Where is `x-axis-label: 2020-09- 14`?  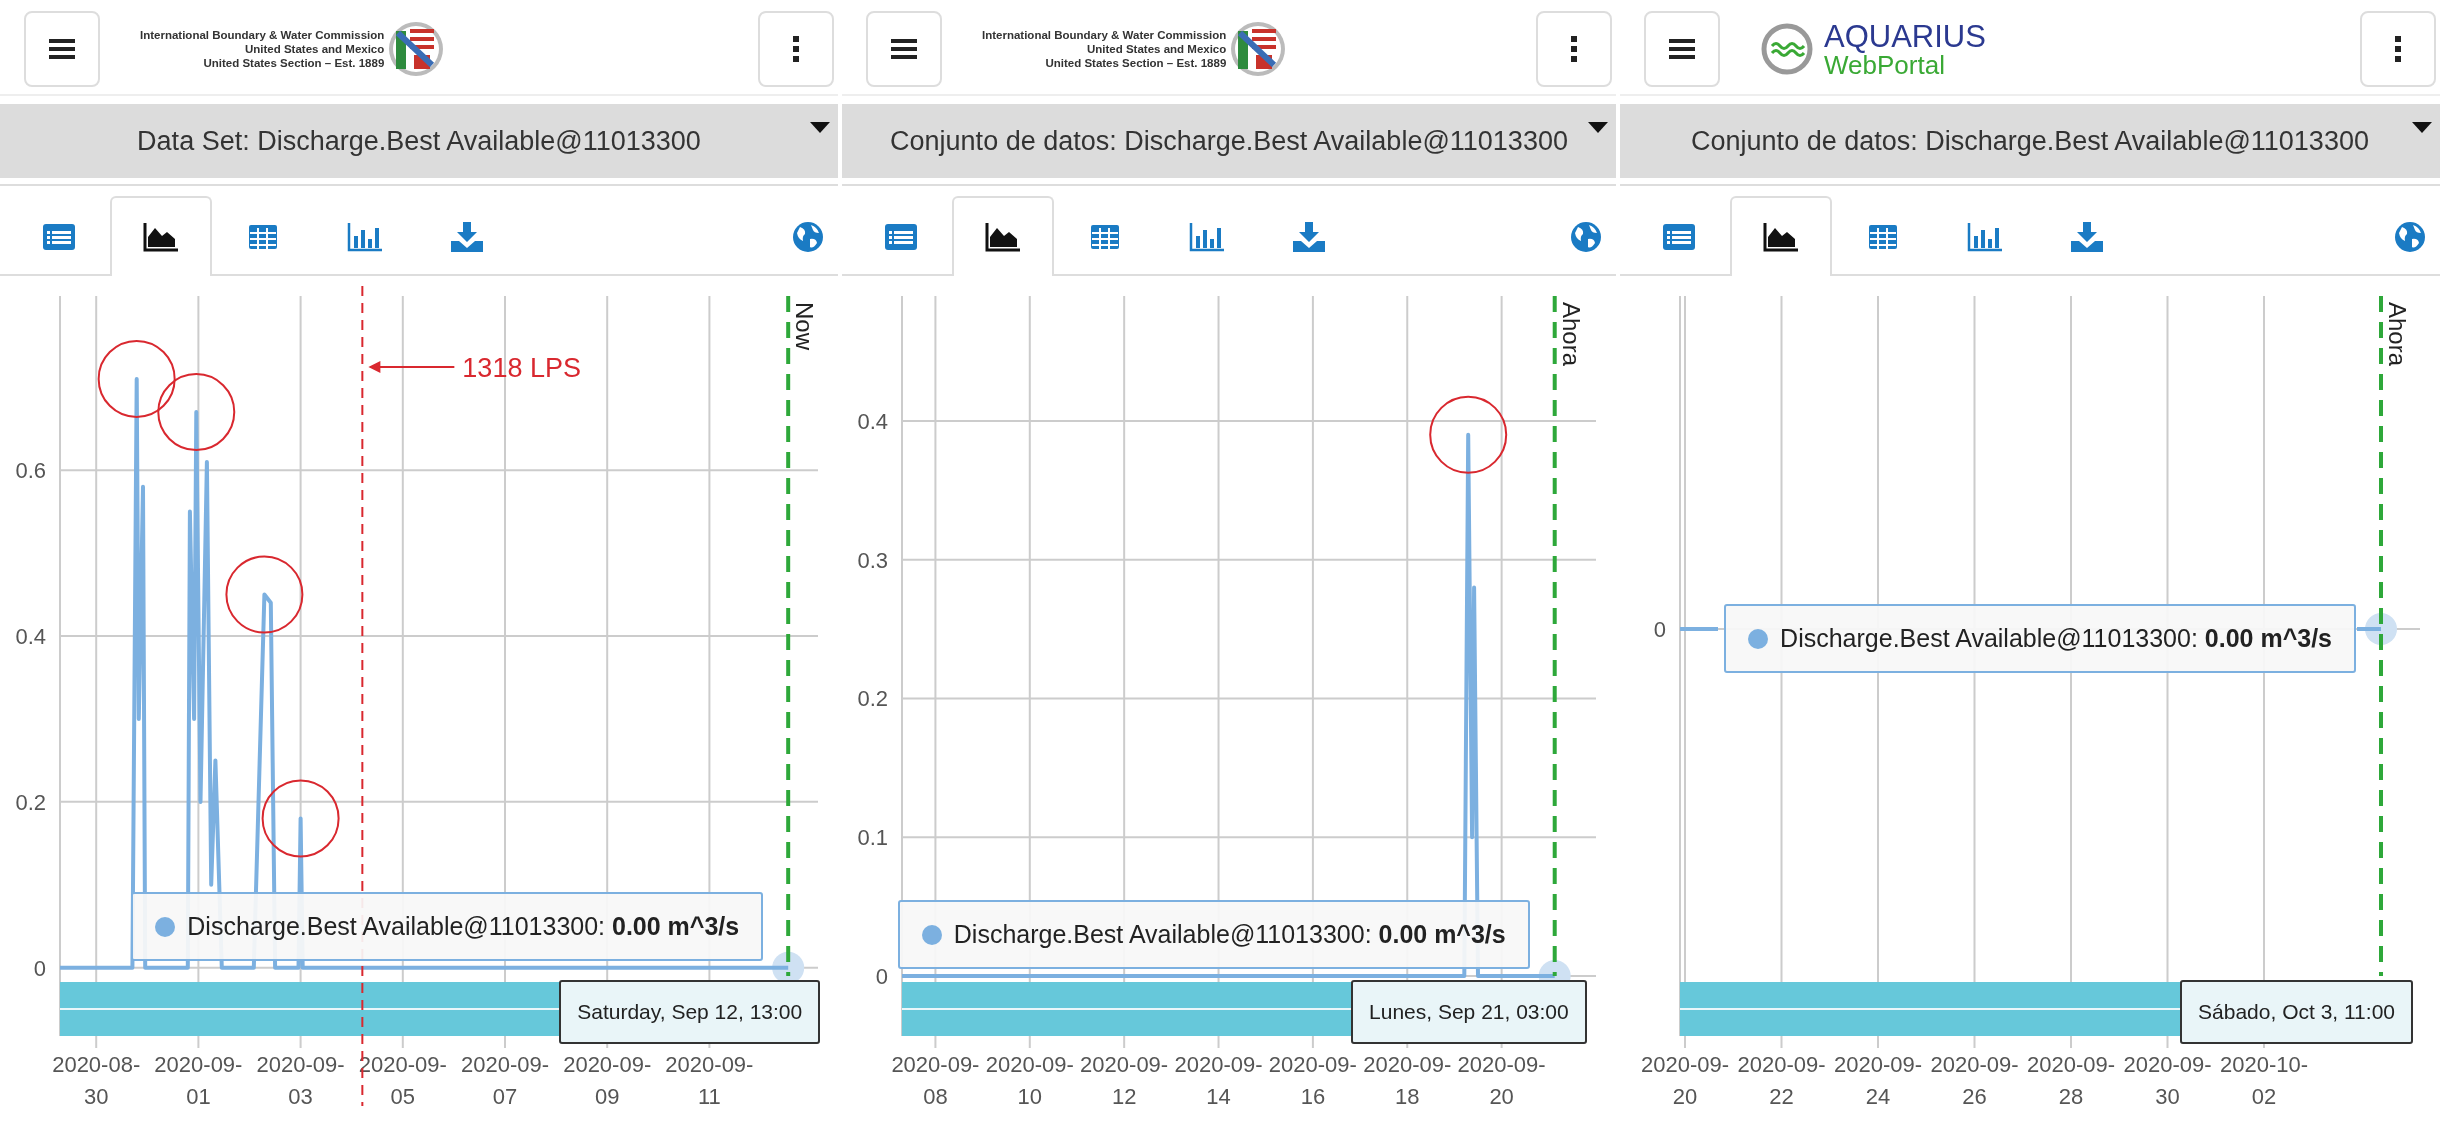 x-axis-label: 2020-09- 14 is located at coordinates (1218, 1080).